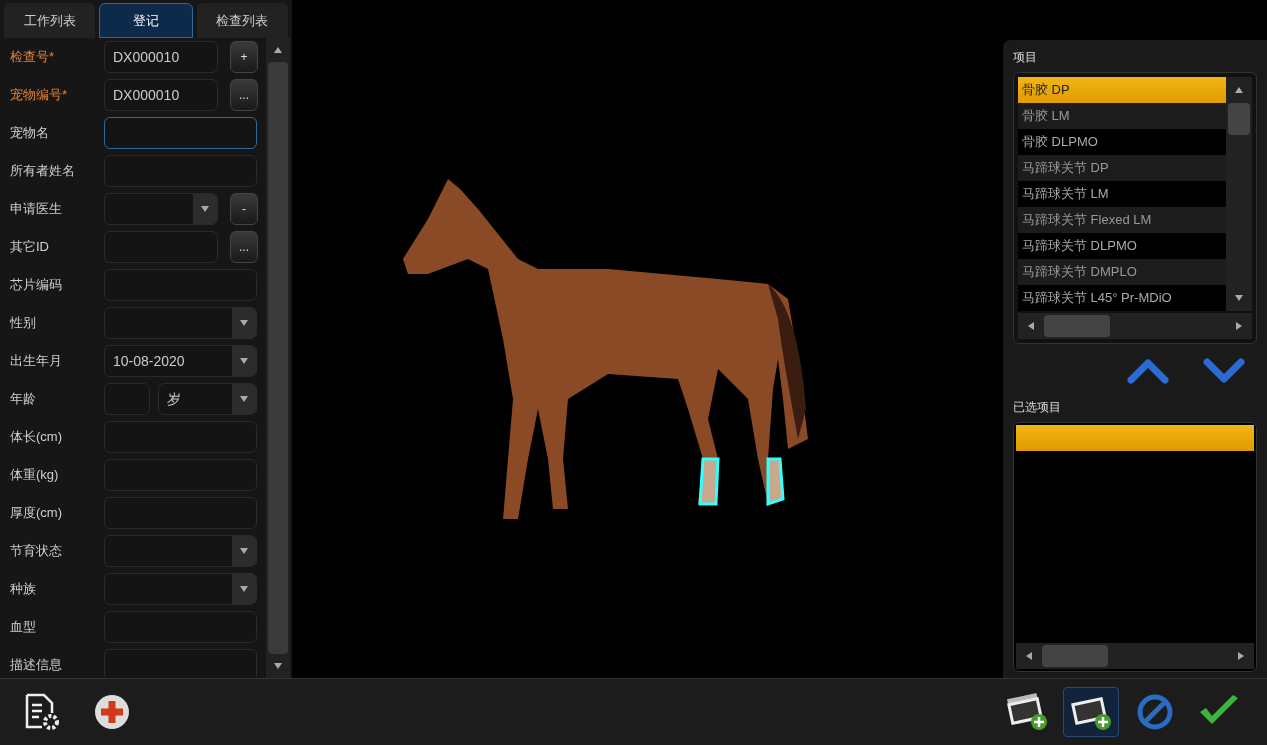  What do you see at coordinates (1122, 90) in the screenshot?
I see `list-item: 骨胶 DP` at bounding box center [1122, 90].